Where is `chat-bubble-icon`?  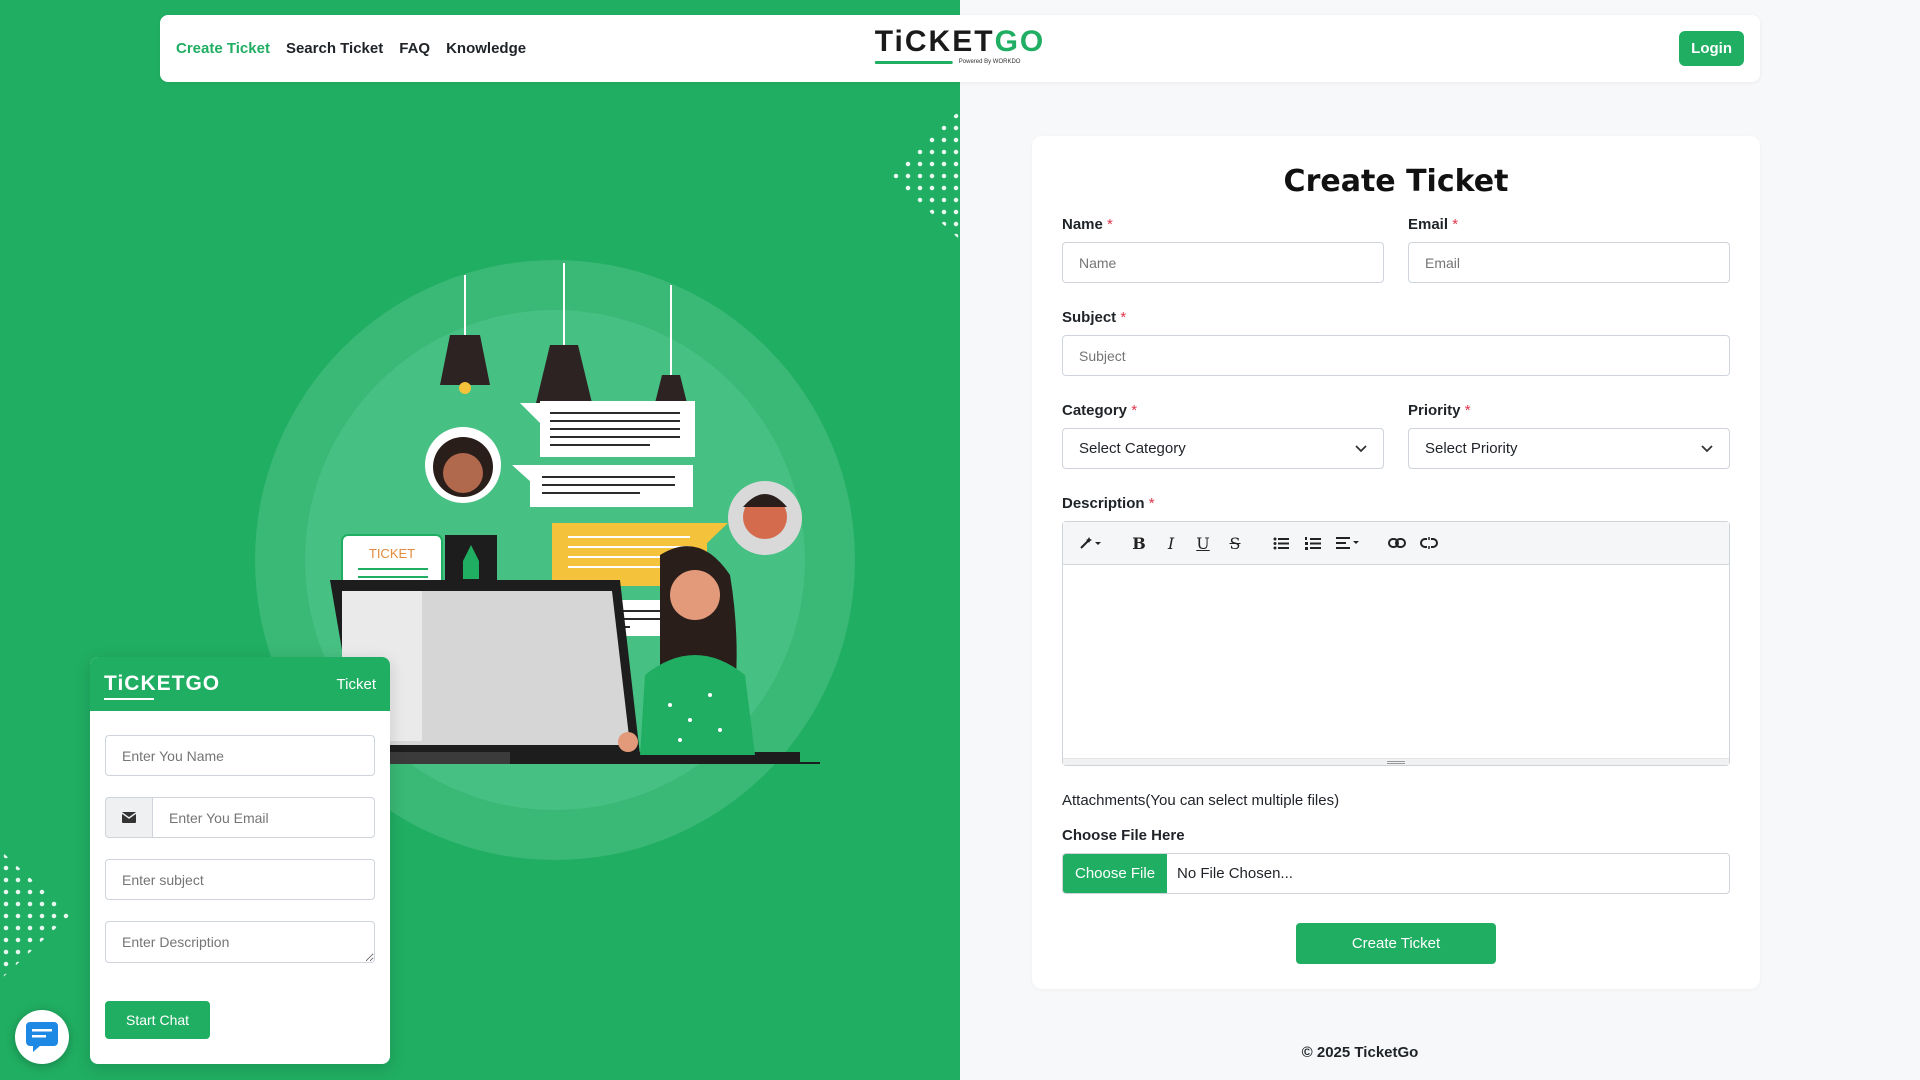 chat-bubble-icon is located at coordinates (42, 1037).